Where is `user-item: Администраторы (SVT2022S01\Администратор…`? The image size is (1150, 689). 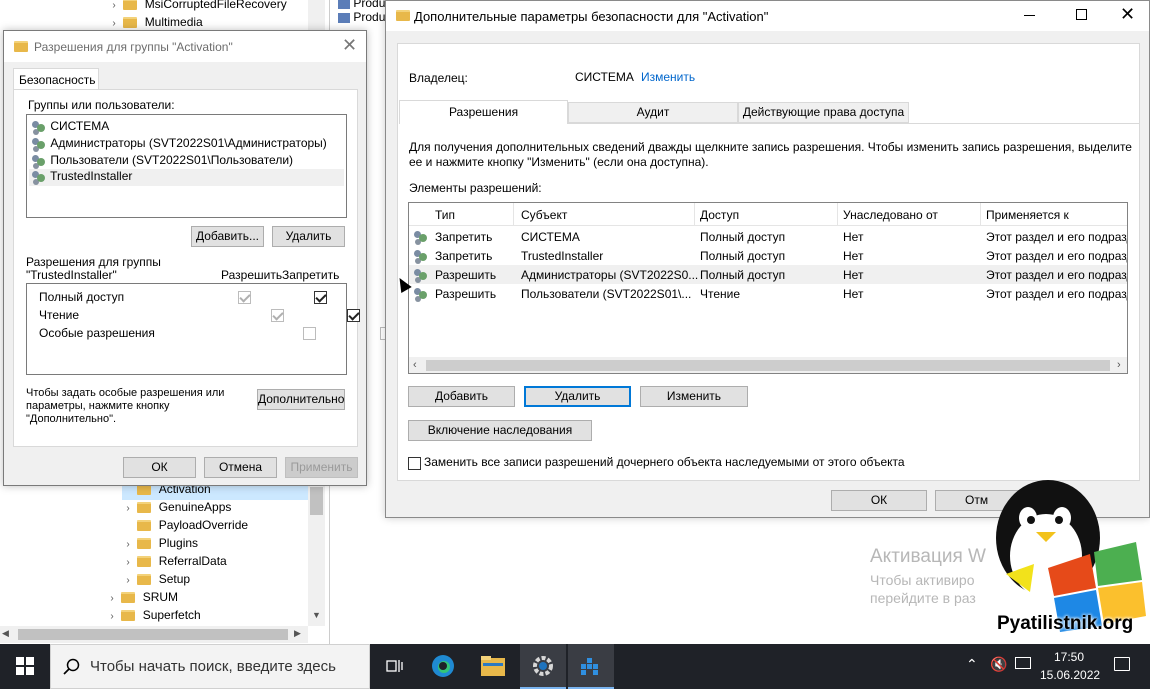
user-item: Администраторы (SVT2022S01\Администратор… is located at coordinates (179, 144).